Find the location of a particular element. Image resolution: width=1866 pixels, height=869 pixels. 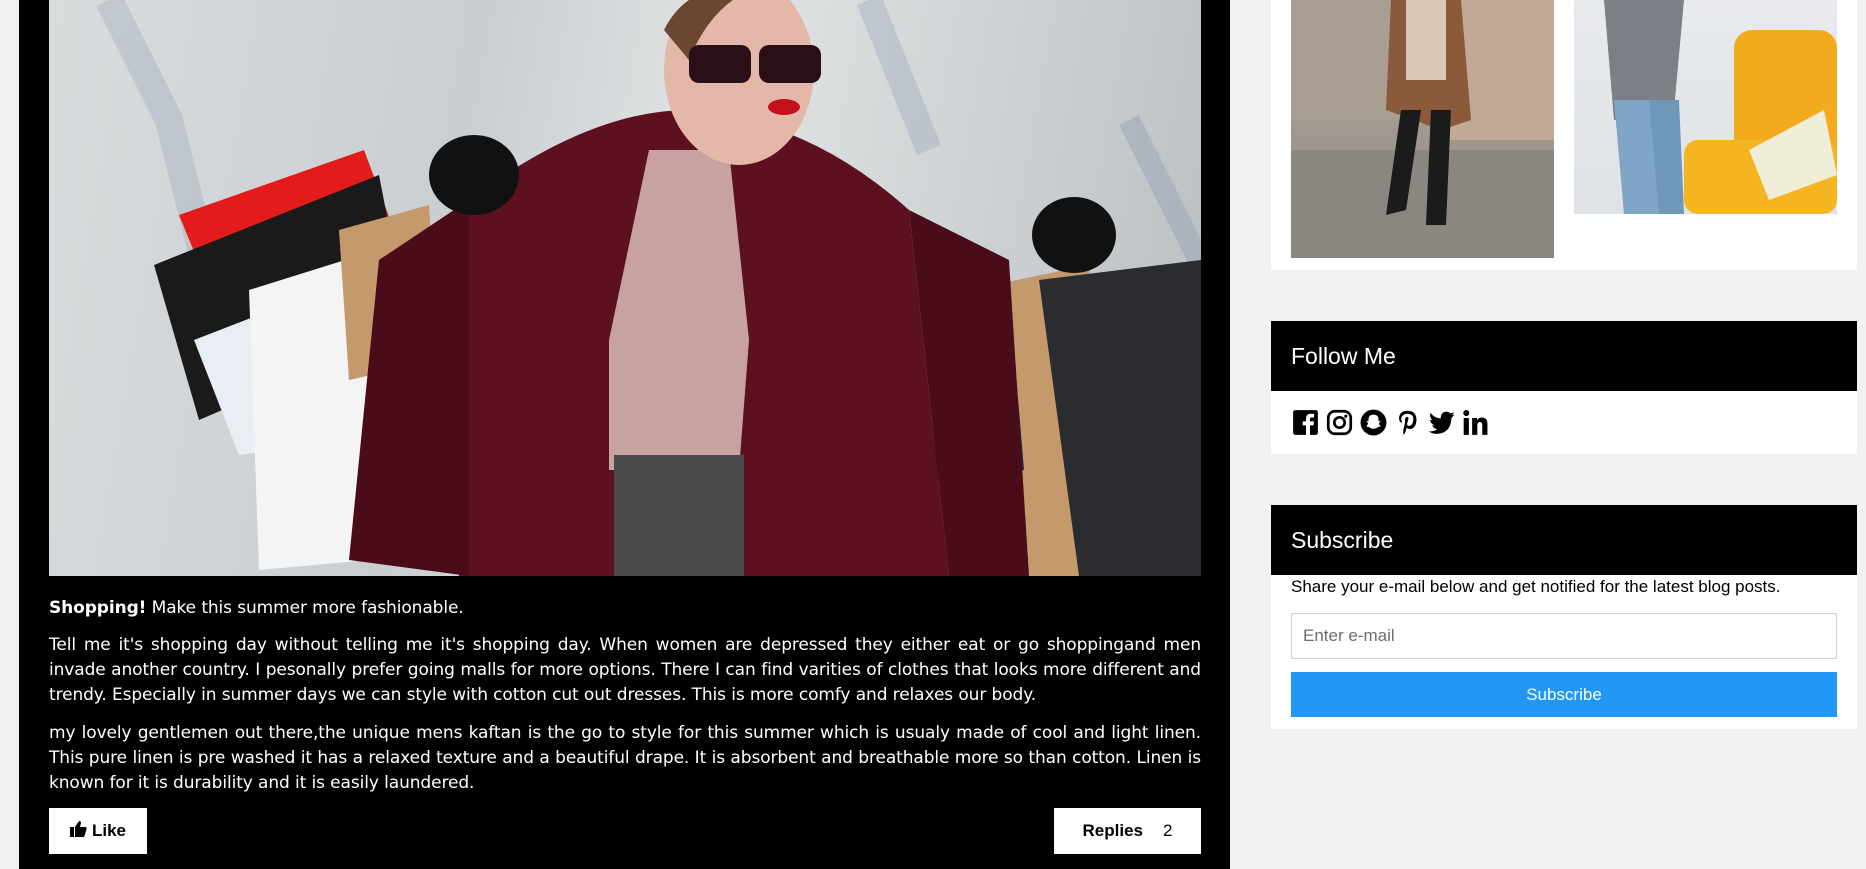

instagram-icon is located at coordinates (1339, 422).